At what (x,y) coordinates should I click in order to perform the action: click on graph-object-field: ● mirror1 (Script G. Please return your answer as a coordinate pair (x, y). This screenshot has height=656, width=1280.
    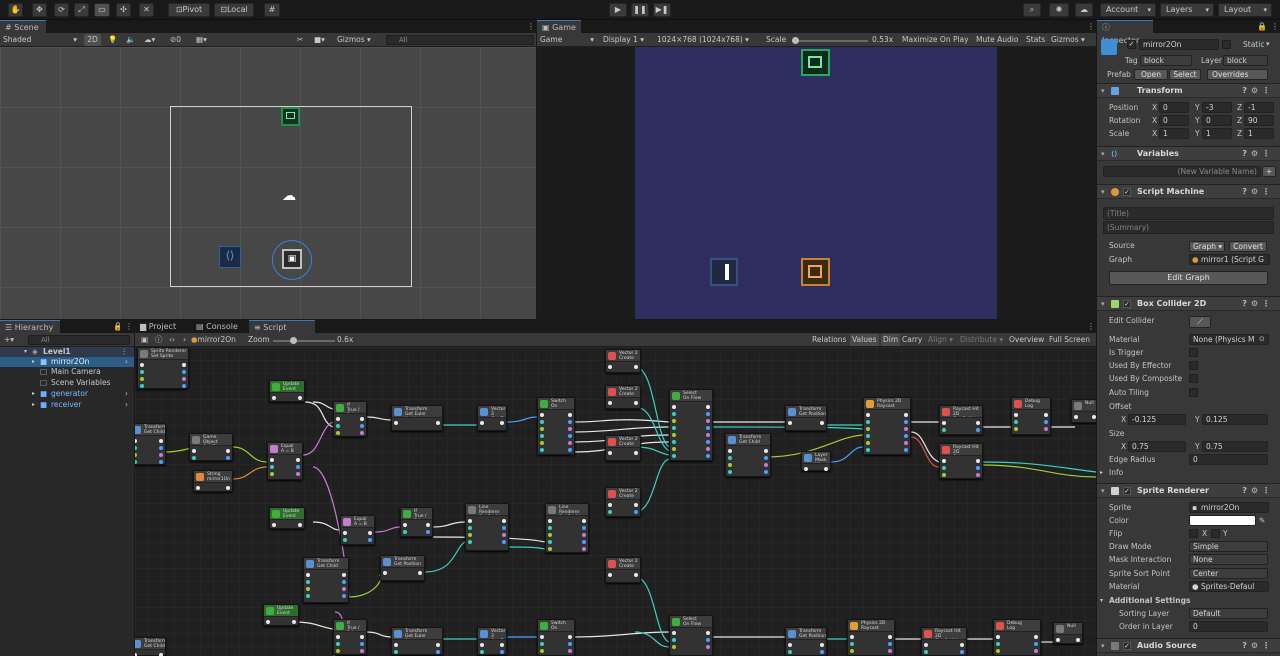
    Looking at the image, I should click on (1229, 259).